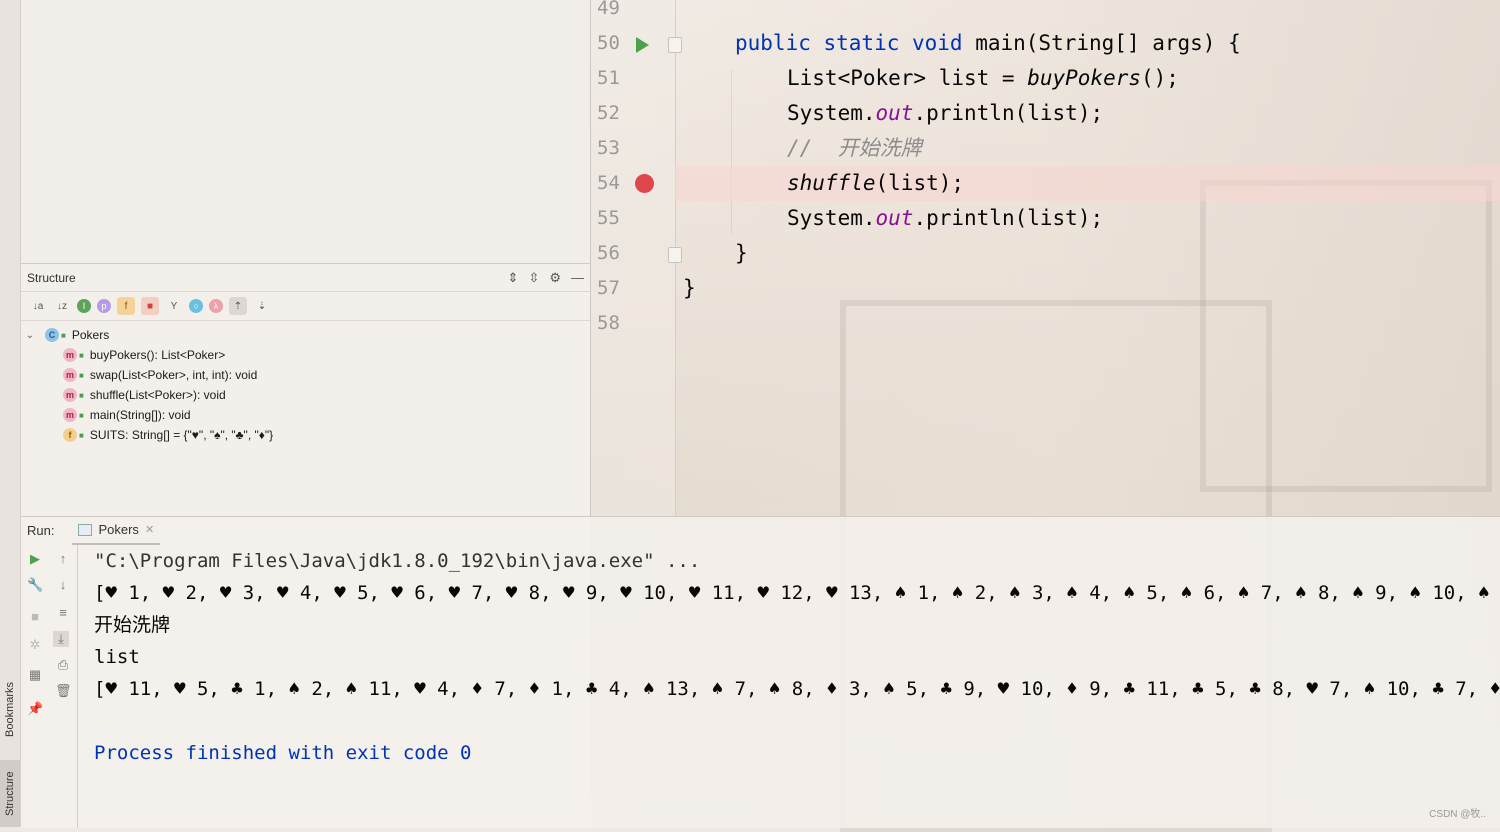 This screenshot has height=832, width=1500. I want to click on show-anonymous-icon: Y, so click(174, 306).